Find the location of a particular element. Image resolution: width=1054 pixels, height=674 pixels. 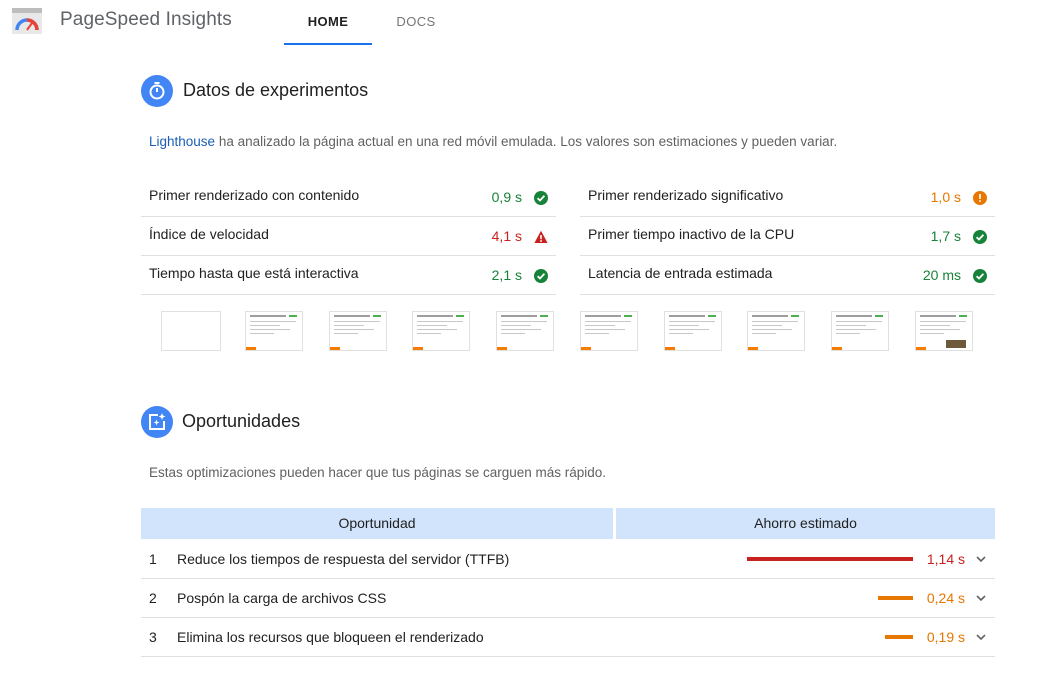

metric-value: 0,9 s is located at coordinates (506, 197).